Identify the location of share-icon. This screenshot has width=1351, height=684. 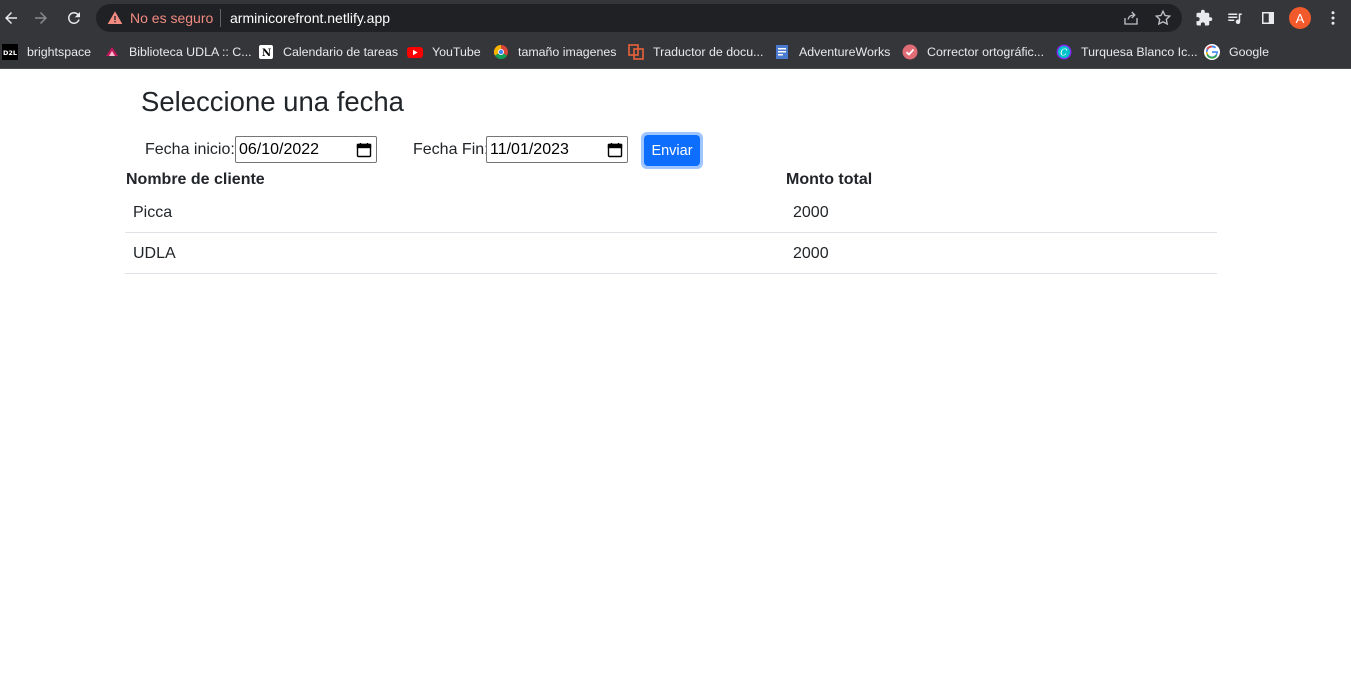
(1131, 18).